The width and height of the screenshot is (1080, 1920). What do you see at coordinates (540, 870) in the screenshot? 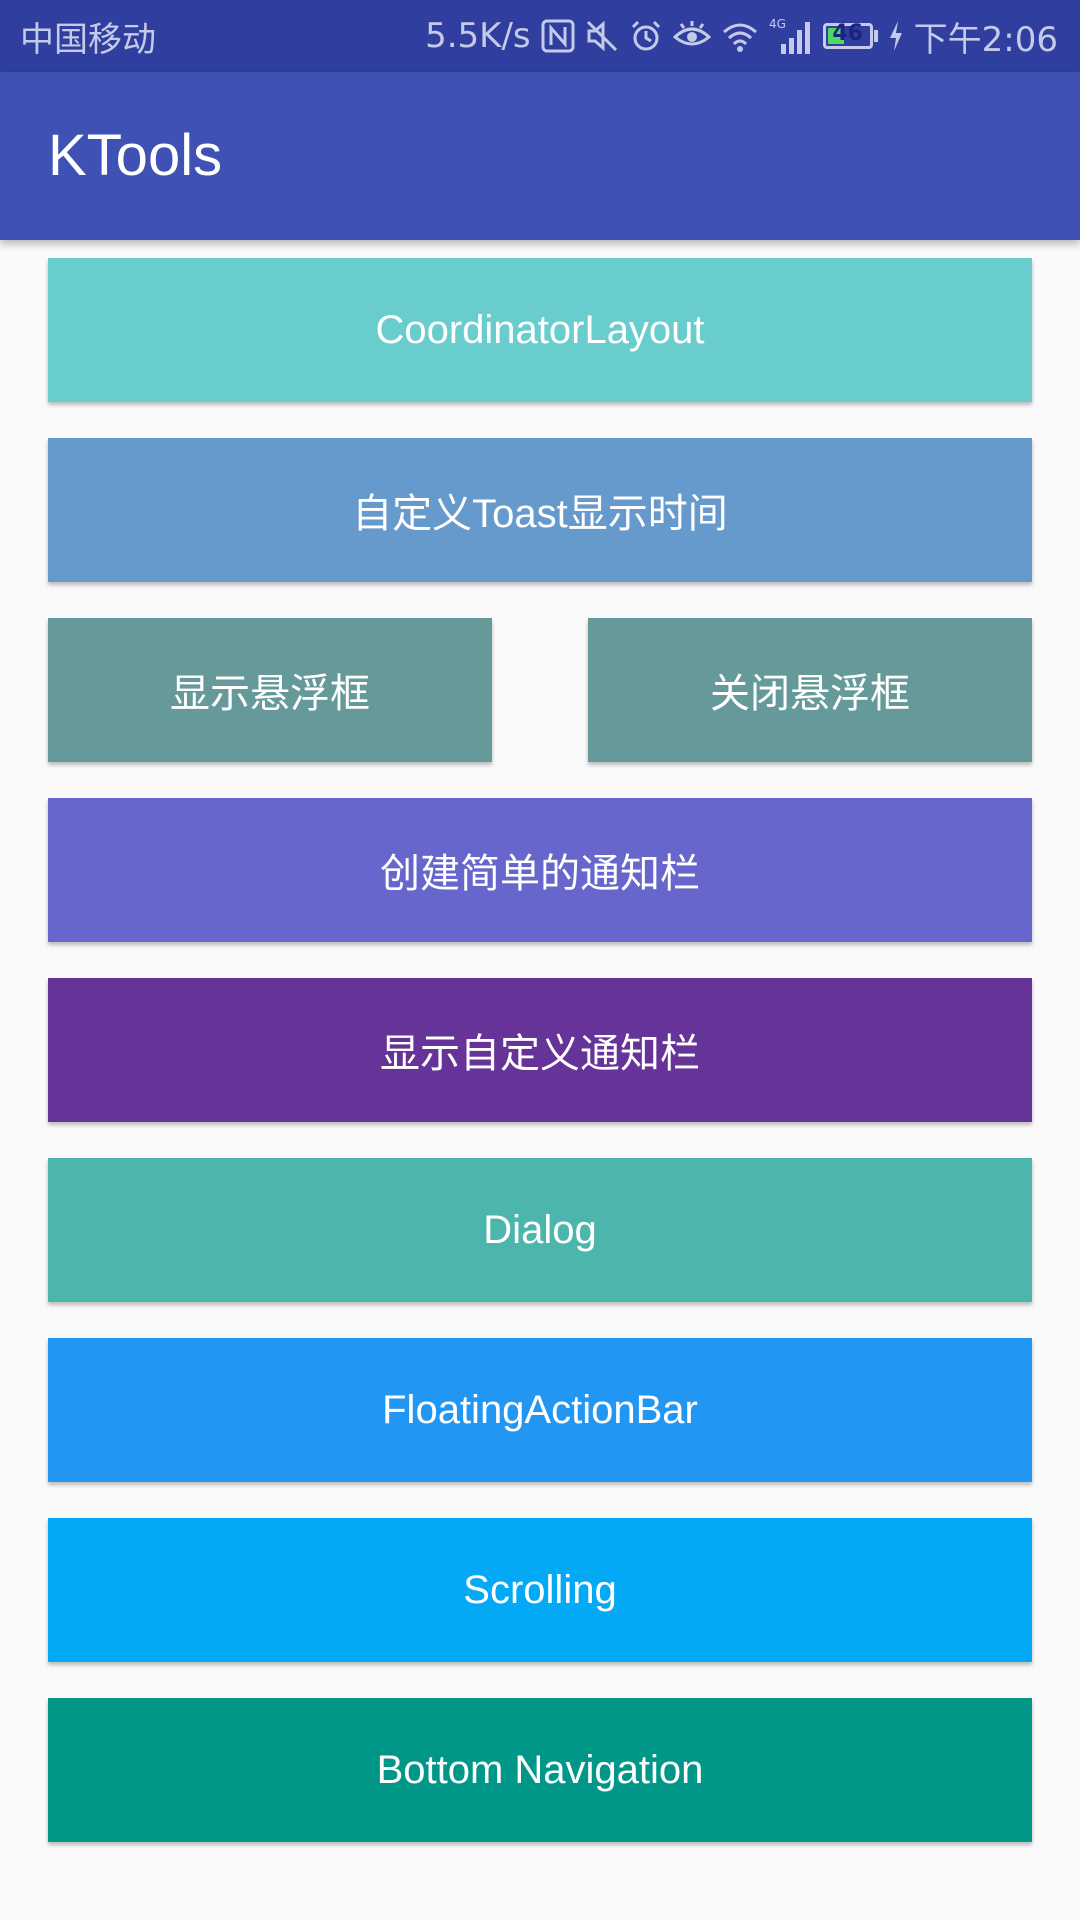
I see `simple-notification-button: 创建简单的通知栏` at bounding box center [540, 870].